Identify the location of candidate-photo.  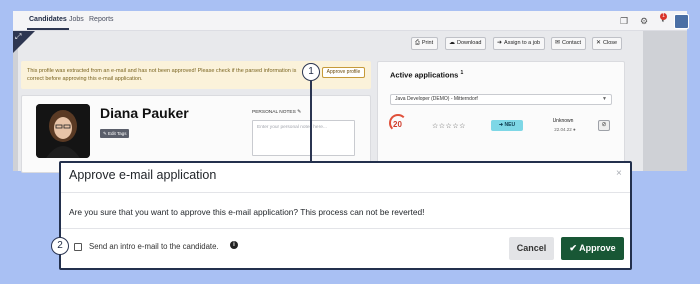
(63, 131).